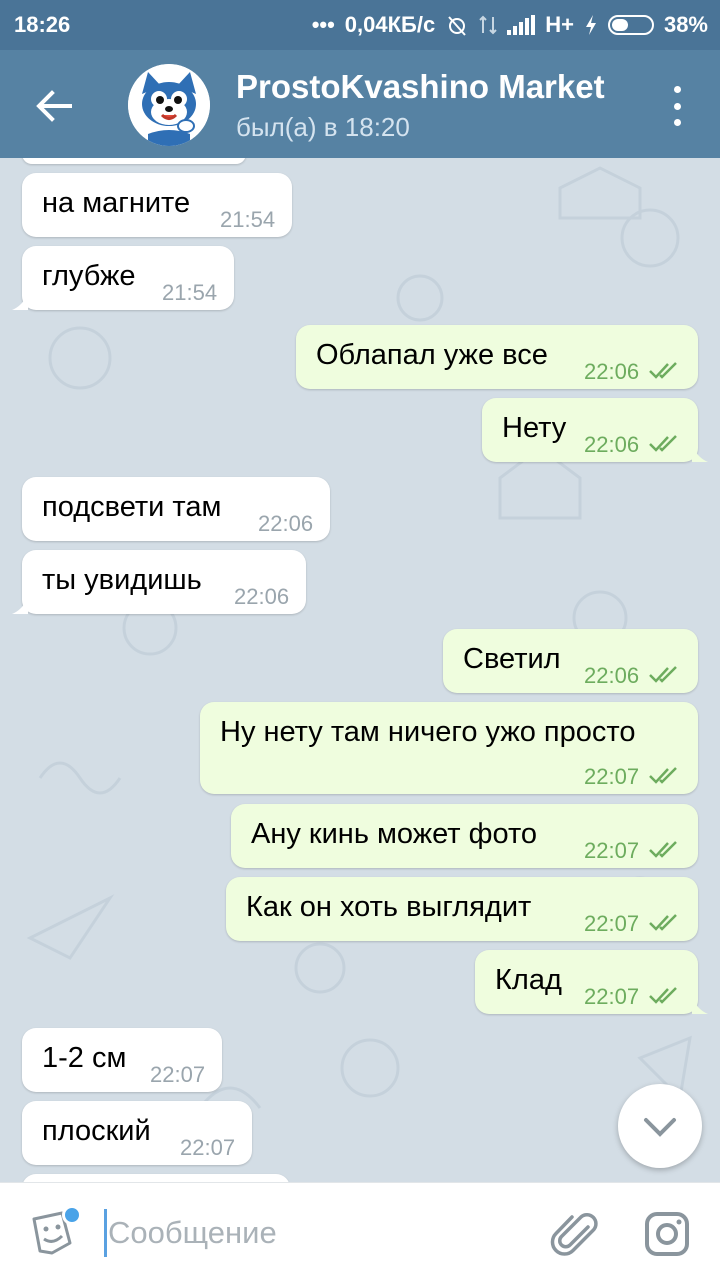 The width and height of the screenshot is (720, 1280). Describe the element at coordinates (389, 907) in the screenshot. I see `message-text: Как он хоть выглядит` at that location.